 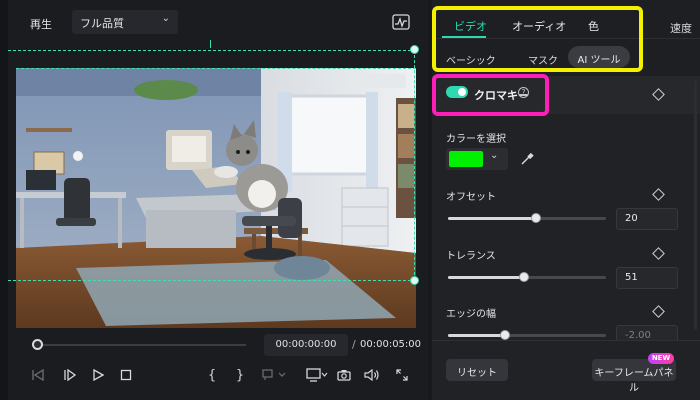 I want to click on mark-in-icon: {, so click(x=212, y=375).